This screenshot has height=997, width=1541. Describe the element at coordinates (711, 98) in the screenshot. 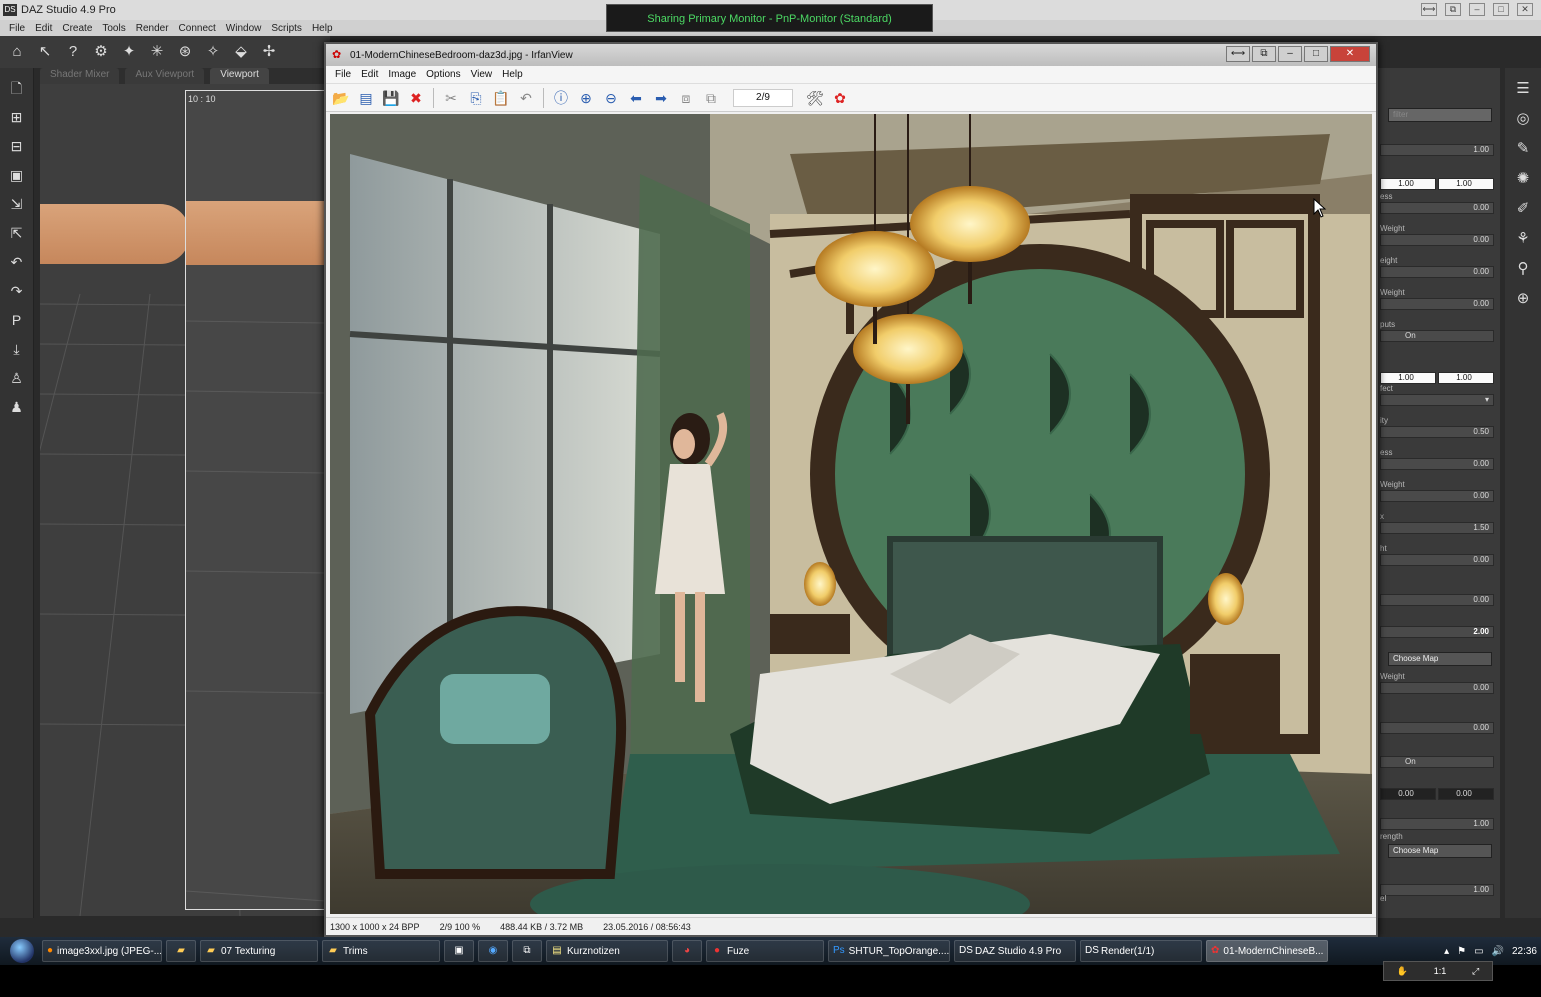

I see `last-page-icon: ⧉` at that location.